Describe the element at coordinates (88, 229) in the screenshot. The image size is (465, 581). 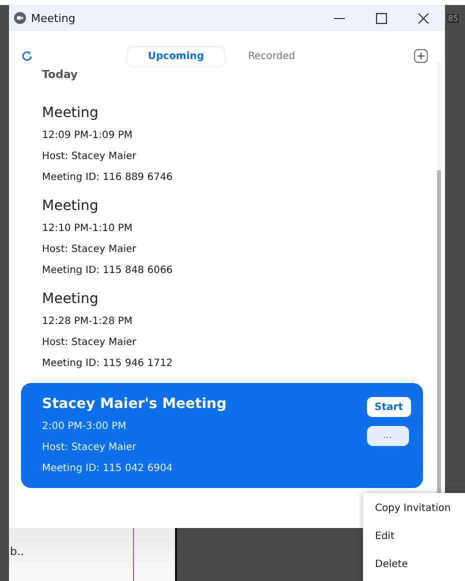
I see `meeting-time: 12:10 PM-1:10 PM` at that location.